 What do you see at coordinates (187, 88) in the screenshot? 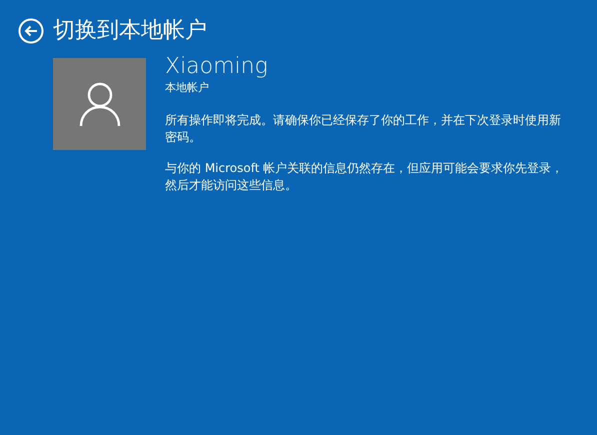
I see `account-type: 本地帐户` at bounding box center [187, 88].